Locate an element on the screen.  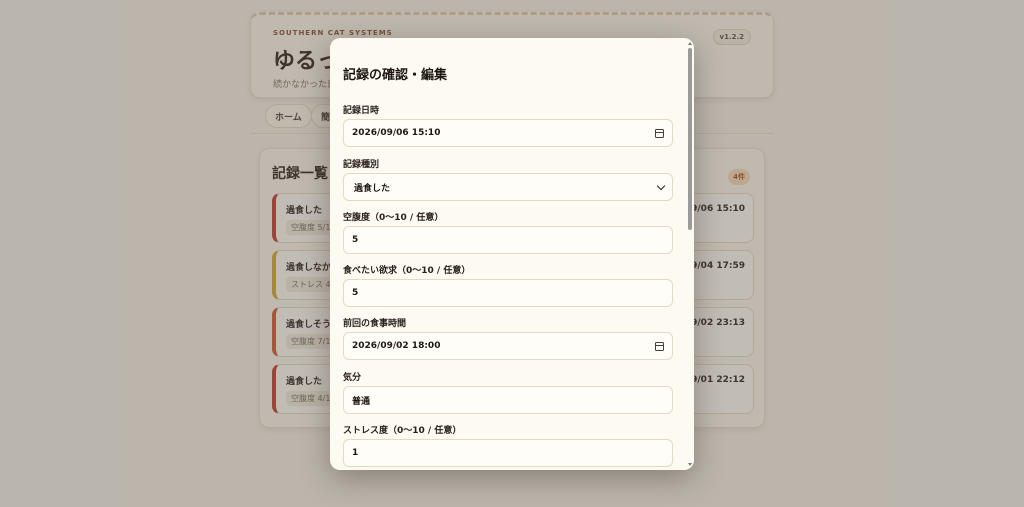
last-meal-value: 2026/09/02 18:00 is located at coordinates (396, 346).